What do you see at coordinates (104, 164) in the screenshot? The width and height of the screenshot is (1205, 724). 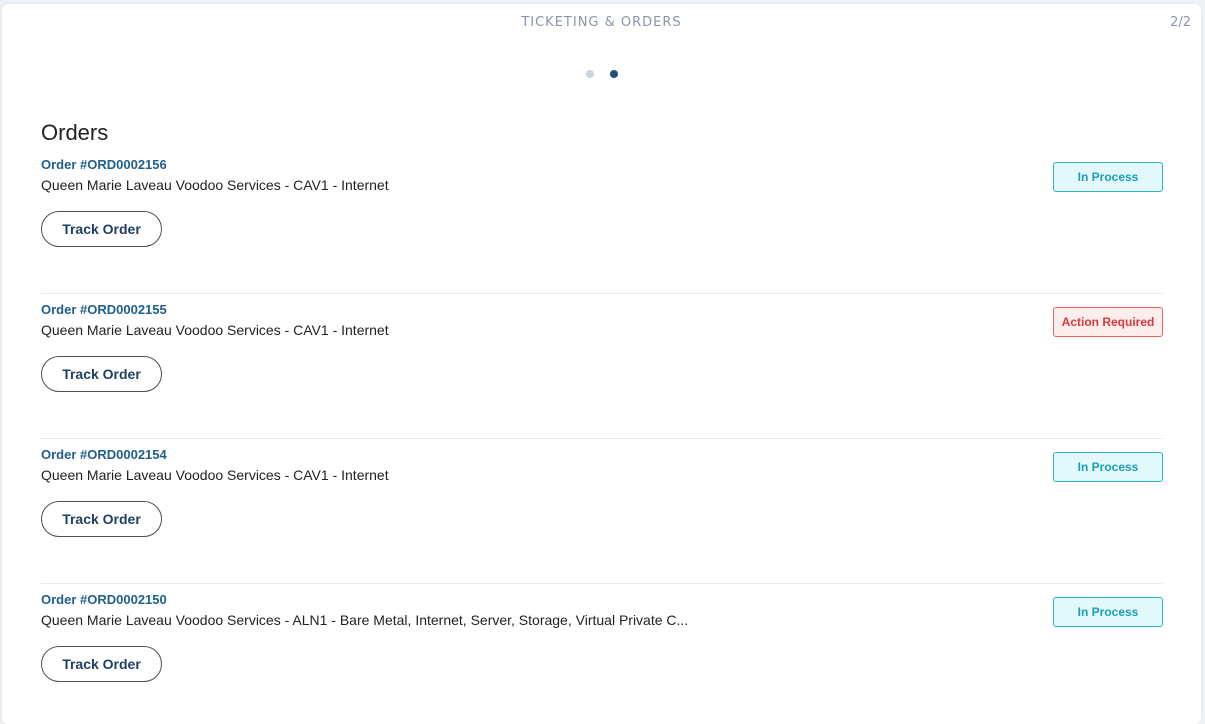 I see `order-id-link: Order #ORD0002156` at bounding box center [104, 164].